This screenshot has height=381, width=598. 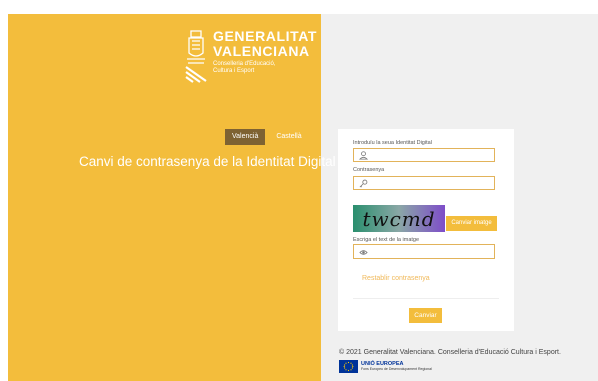 What do you see at coordinates (396, 369) in the screenshot?
I see `eu-subtitle: Fons Europeu de Desenvolupament Regional` at bounding box center [396, 369].